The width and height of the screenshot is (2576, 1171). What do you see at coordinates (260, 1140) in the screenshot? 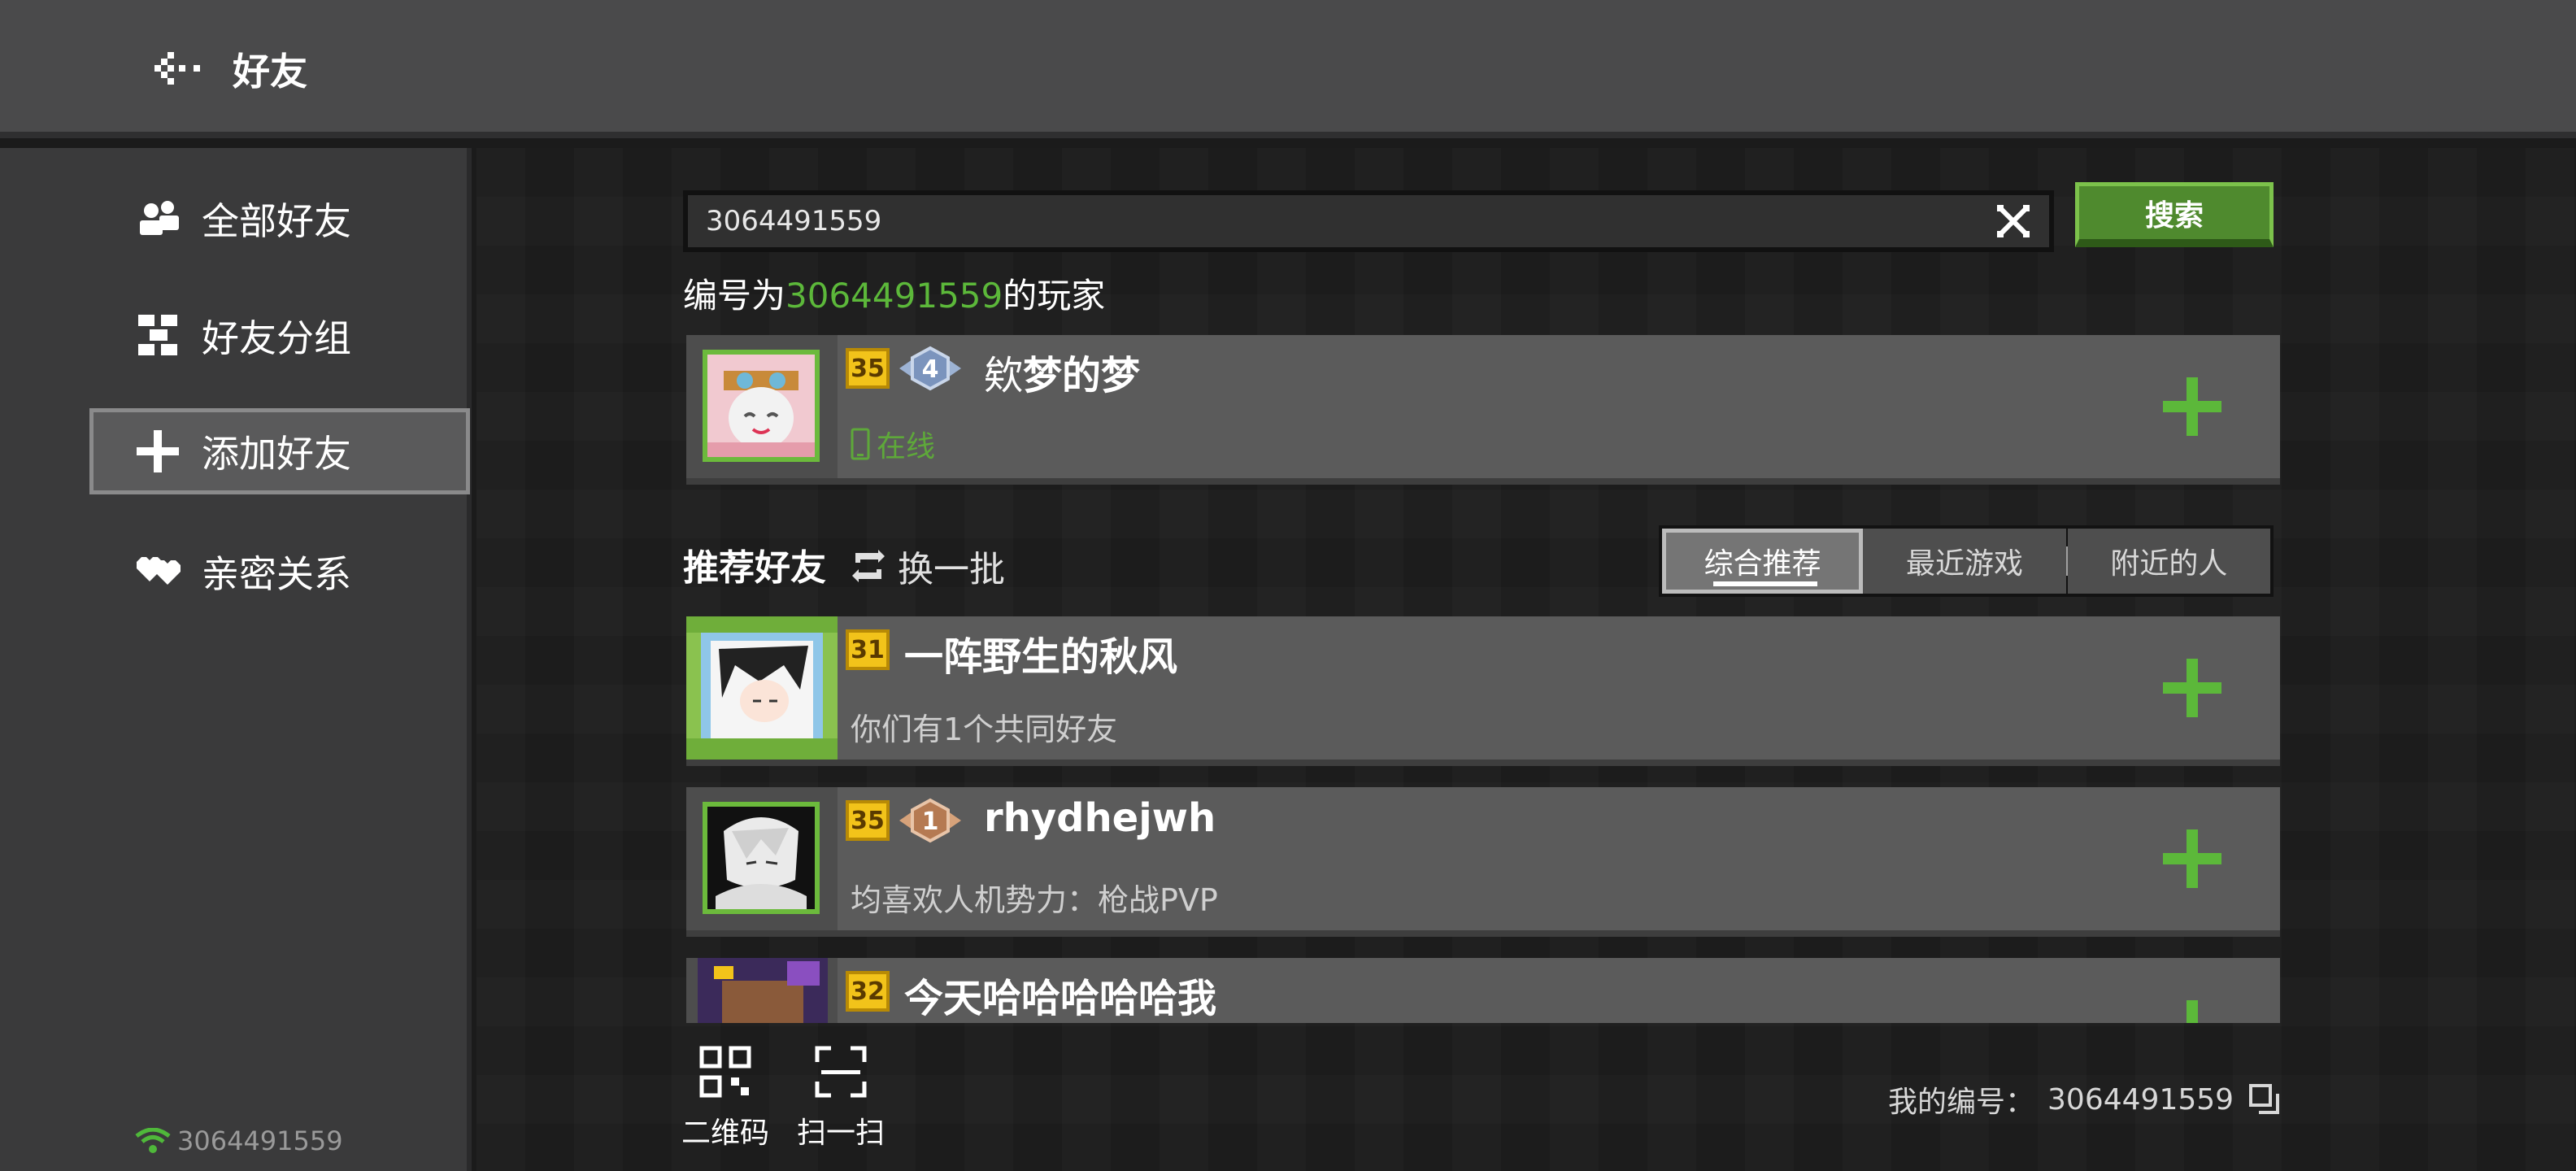
I see `network-id: 3064491559` at bounding box center [260, 1140].